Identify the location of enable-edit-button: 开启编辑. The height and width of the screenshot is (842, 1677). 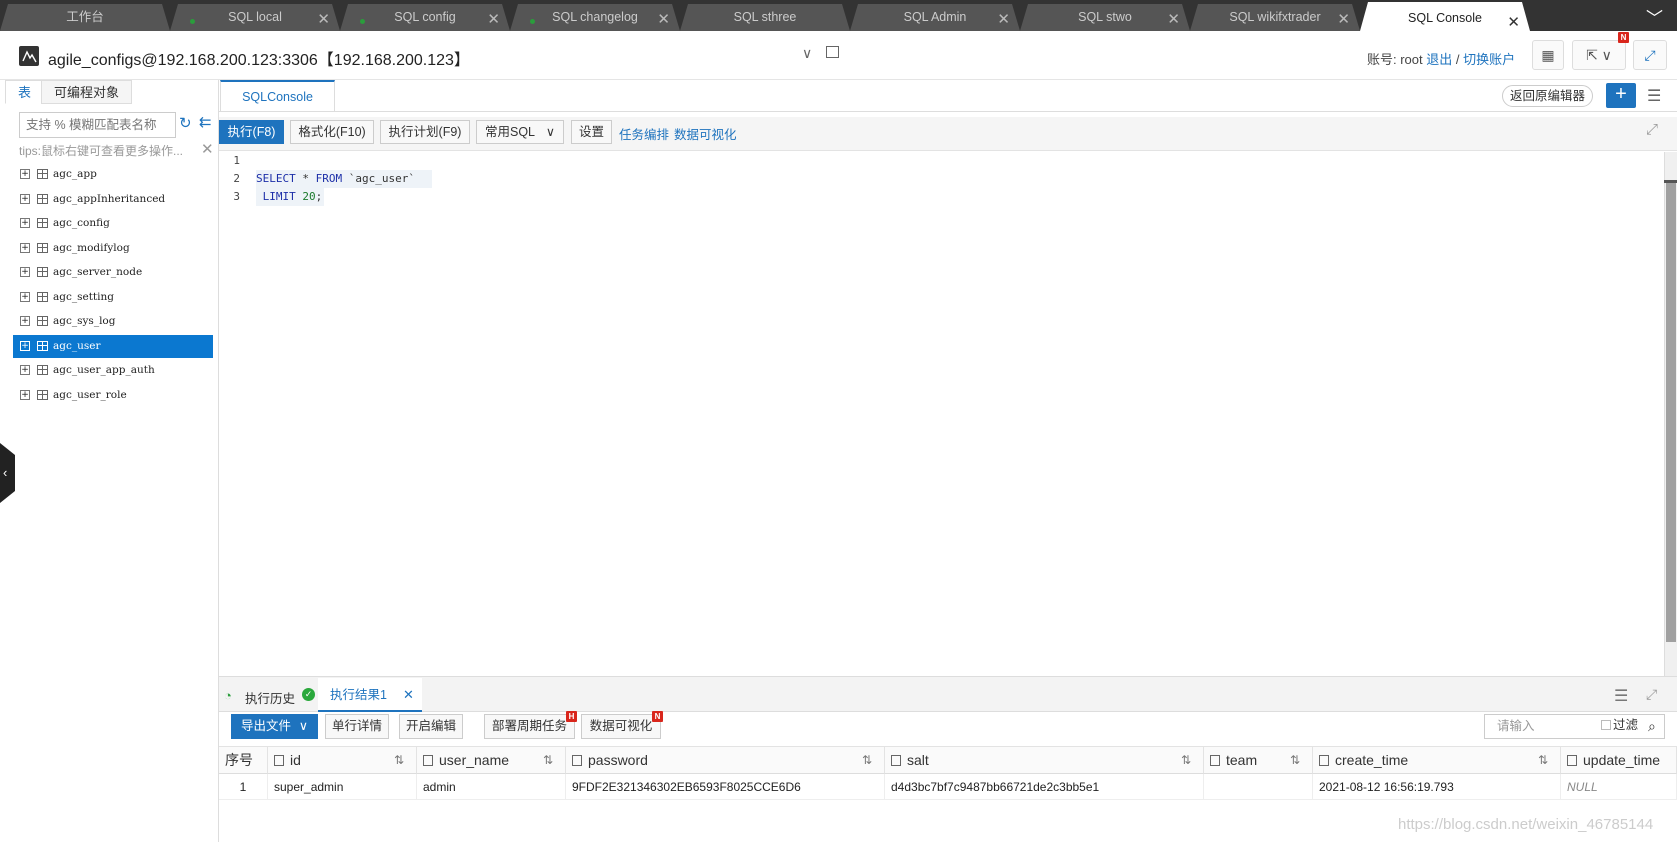
(431, 726).